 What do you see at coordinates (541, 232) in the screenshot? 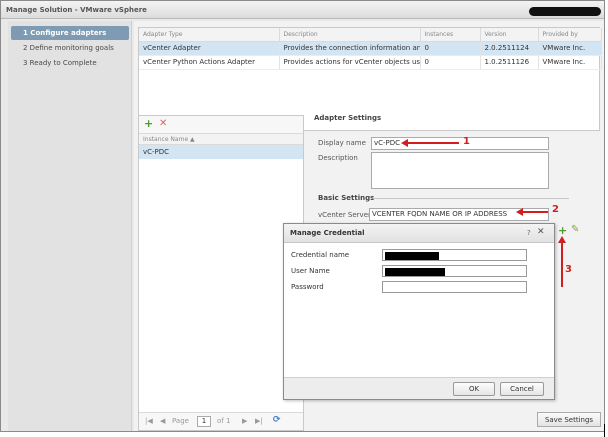
I see `close-icon: ✕` at bounding box center [541, 232].